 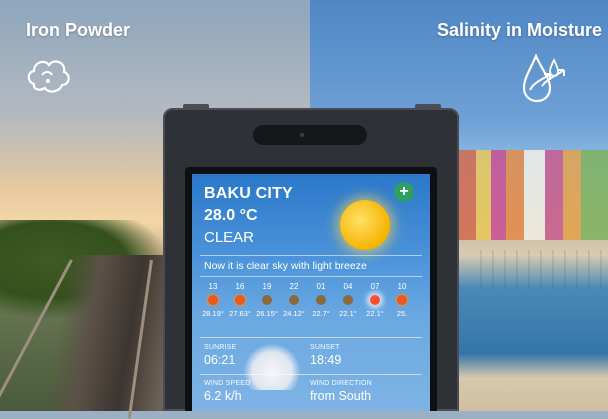 I want to click on sunrise-label: SUNRISE, so click(x=220, y=347).